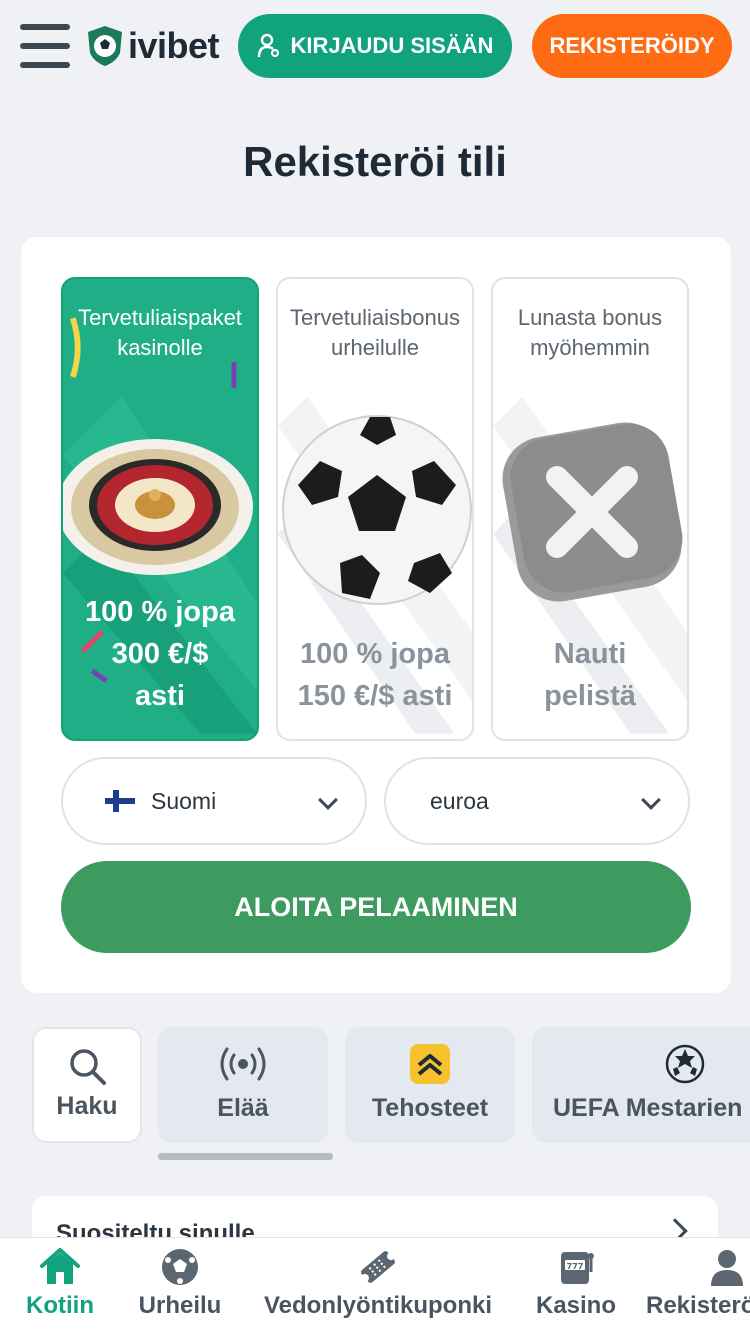 The image size is (750, 1334). I want to click on category-label: Haku, so click(87, 1106).